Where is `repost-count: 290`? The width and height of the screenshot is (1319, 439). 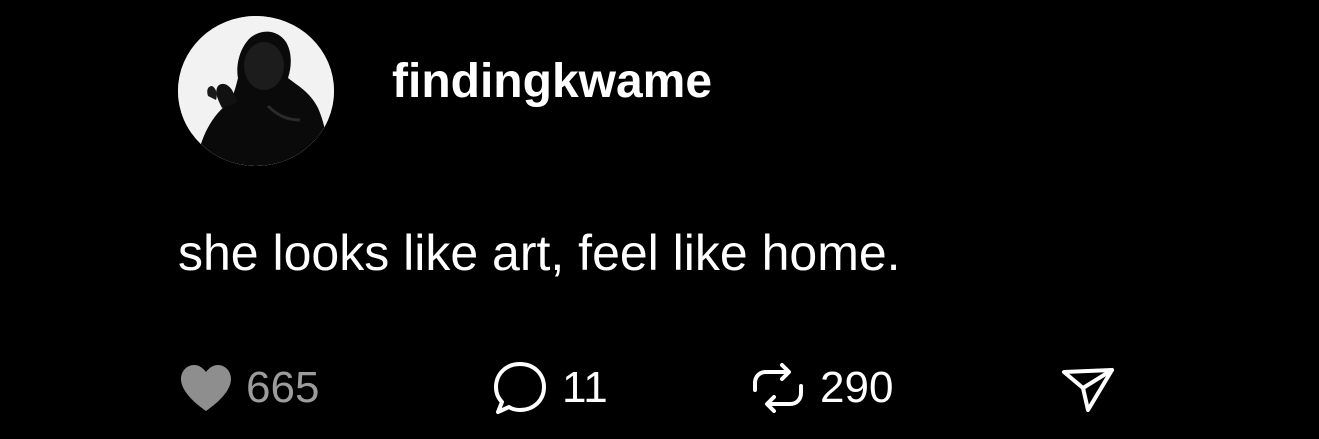
repost-count: 290 is located at coordinates (857, 387).